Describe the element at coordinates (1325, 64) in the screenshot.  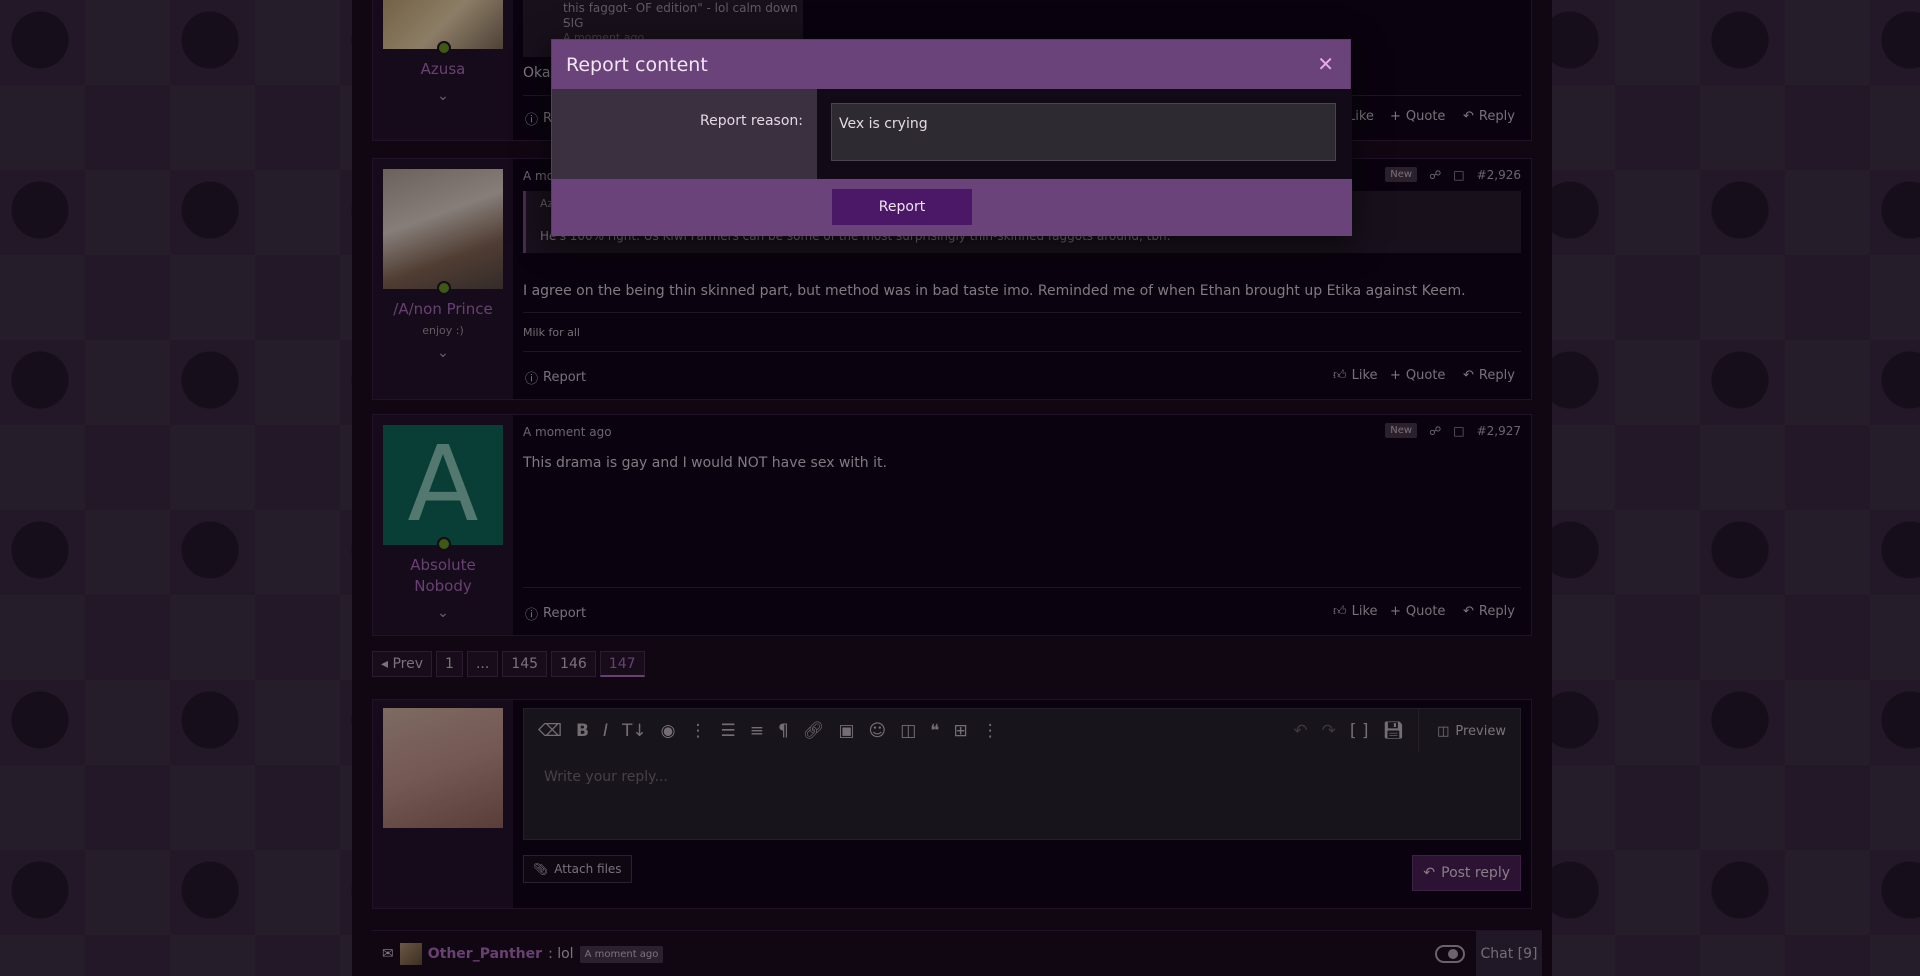
I see `close-icon: ✕` at that location.